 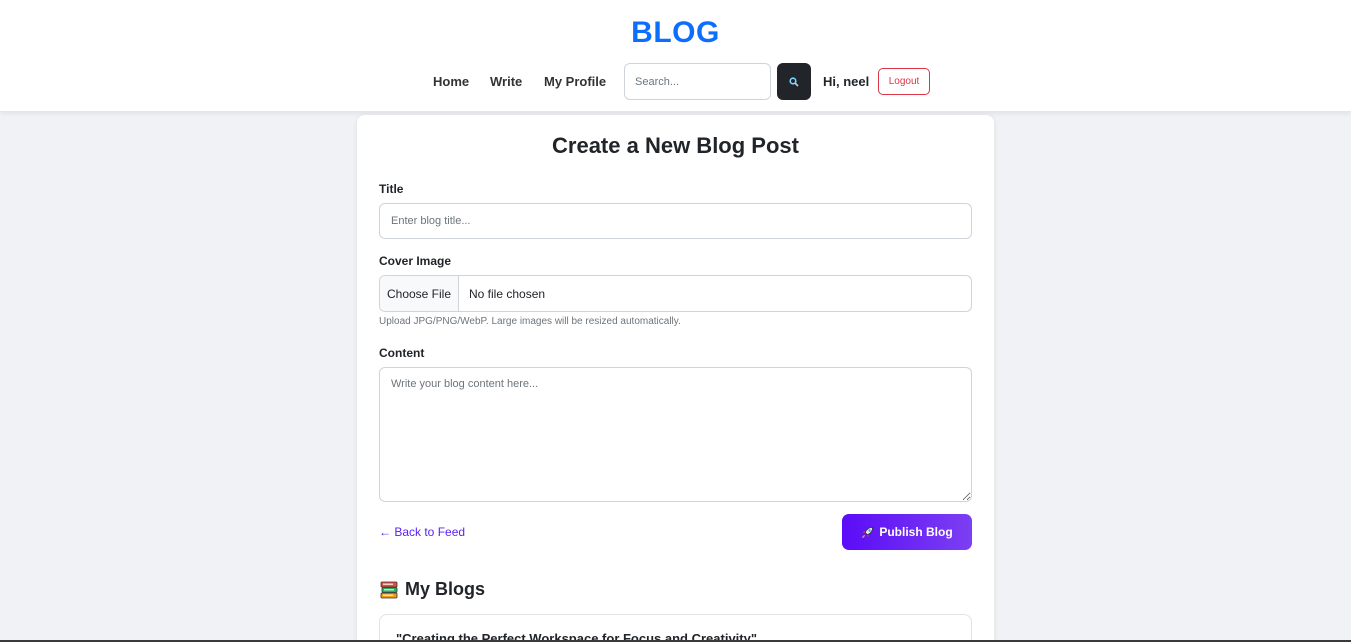 I want to click on page-title: Create a New Blog Post, so click(x=675, y=145).